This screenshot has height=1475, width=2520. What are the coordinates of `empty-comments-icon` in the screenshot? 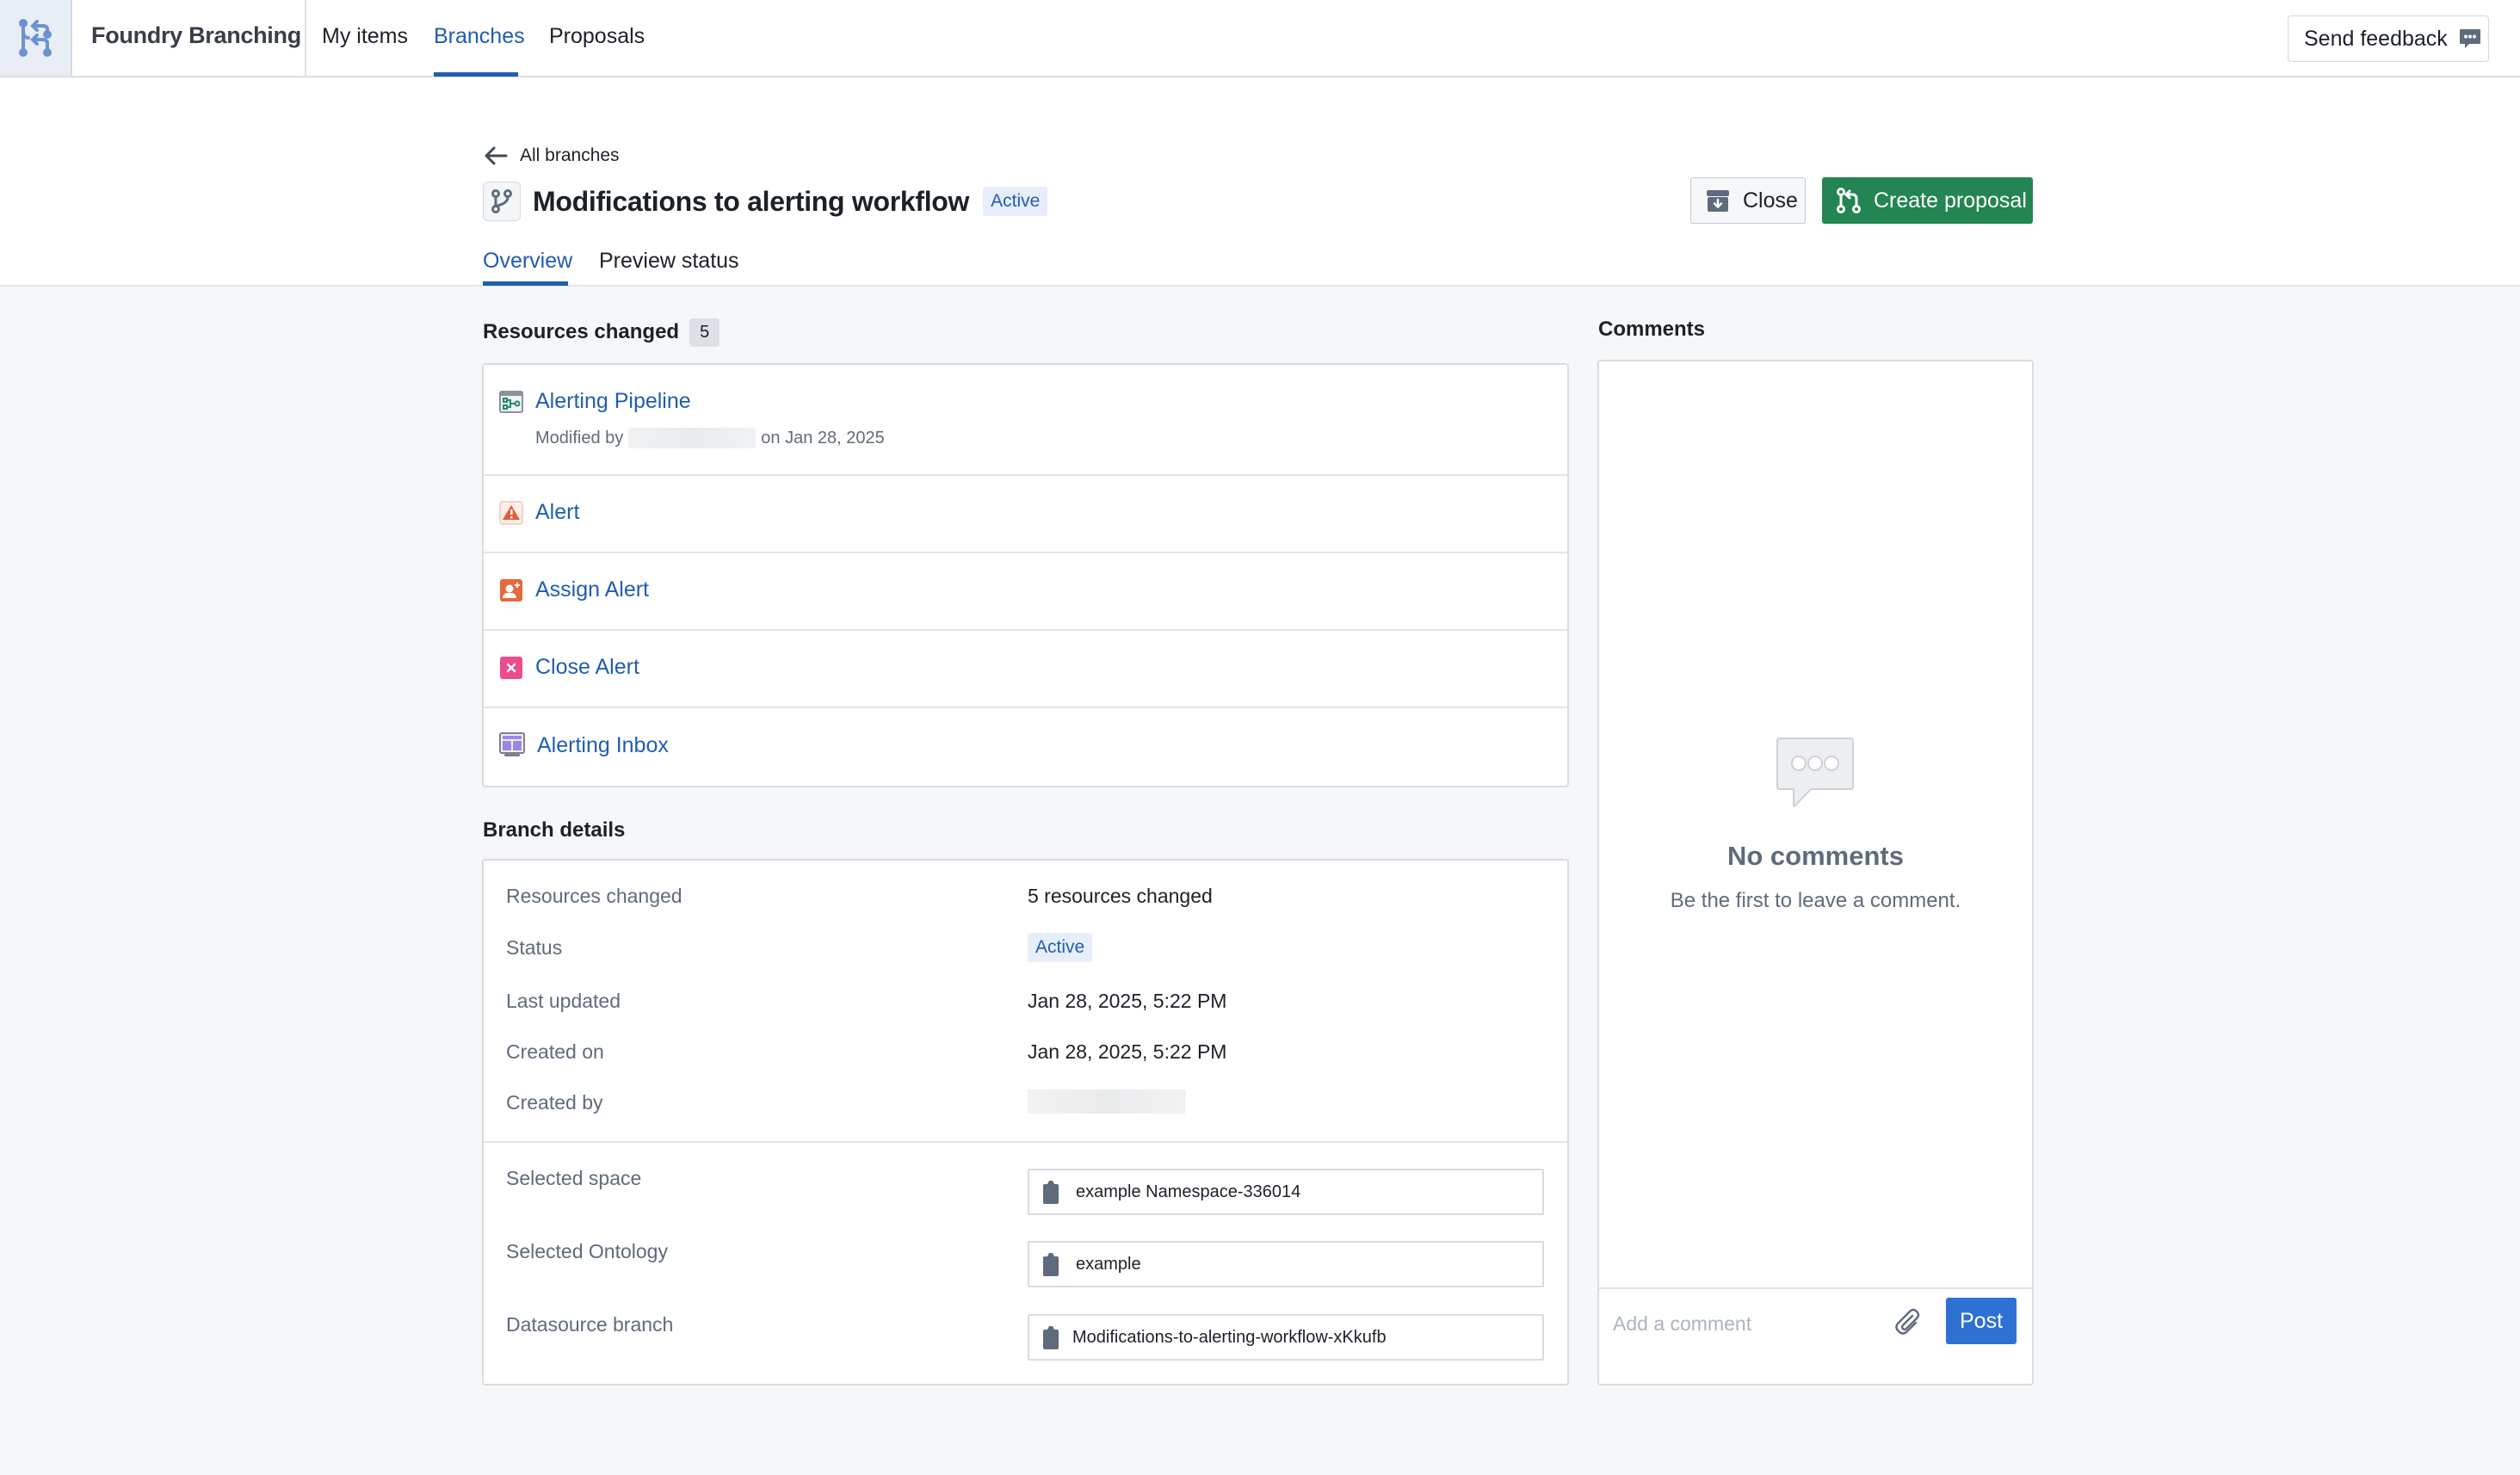 It's located at (1815, 773).